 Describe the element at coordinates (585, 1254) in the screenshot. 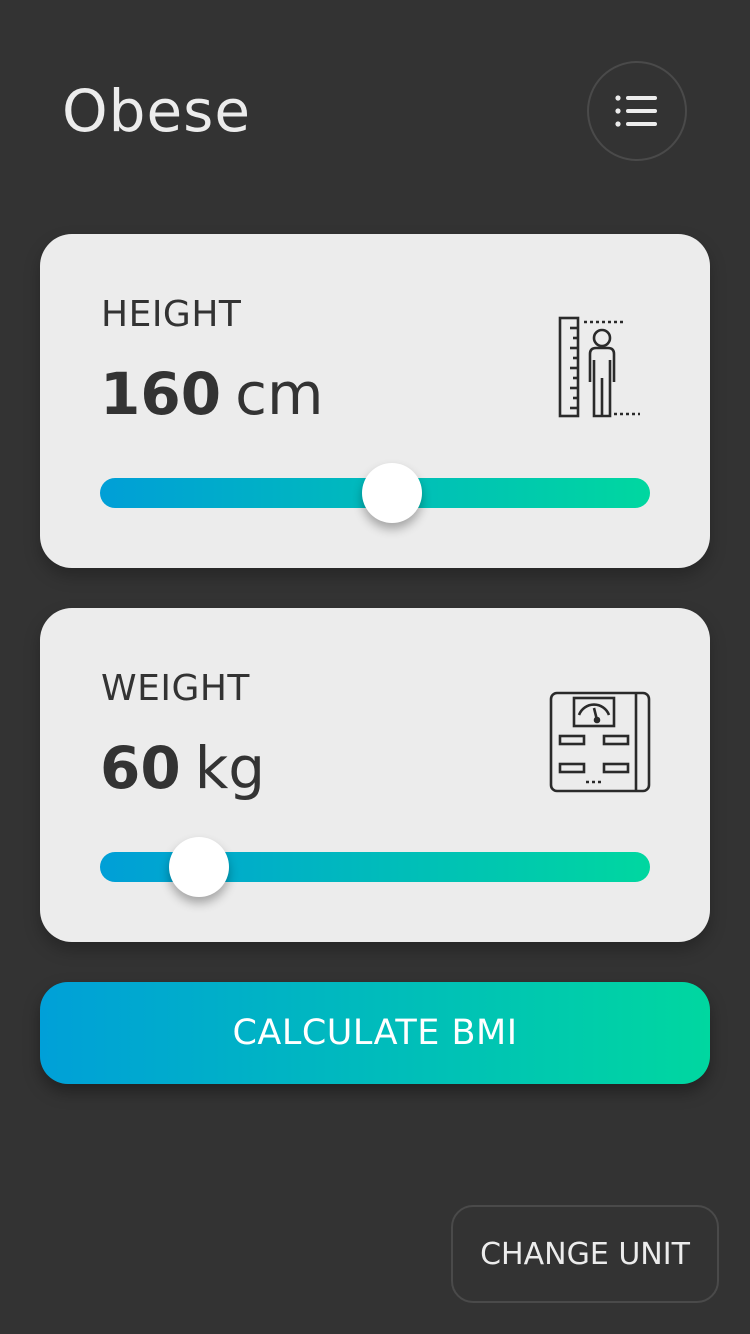

I see `change-unit-button: CHANGE UNIT` at that location.